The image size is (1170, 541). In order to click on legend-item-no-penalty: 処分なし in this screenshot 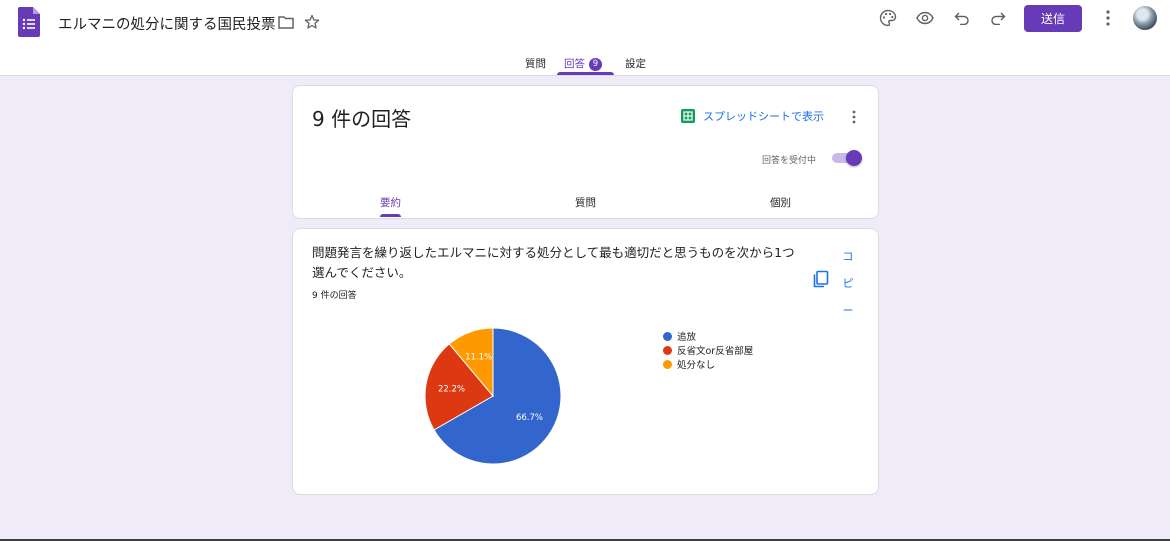, I will do `click(708, 364)`.